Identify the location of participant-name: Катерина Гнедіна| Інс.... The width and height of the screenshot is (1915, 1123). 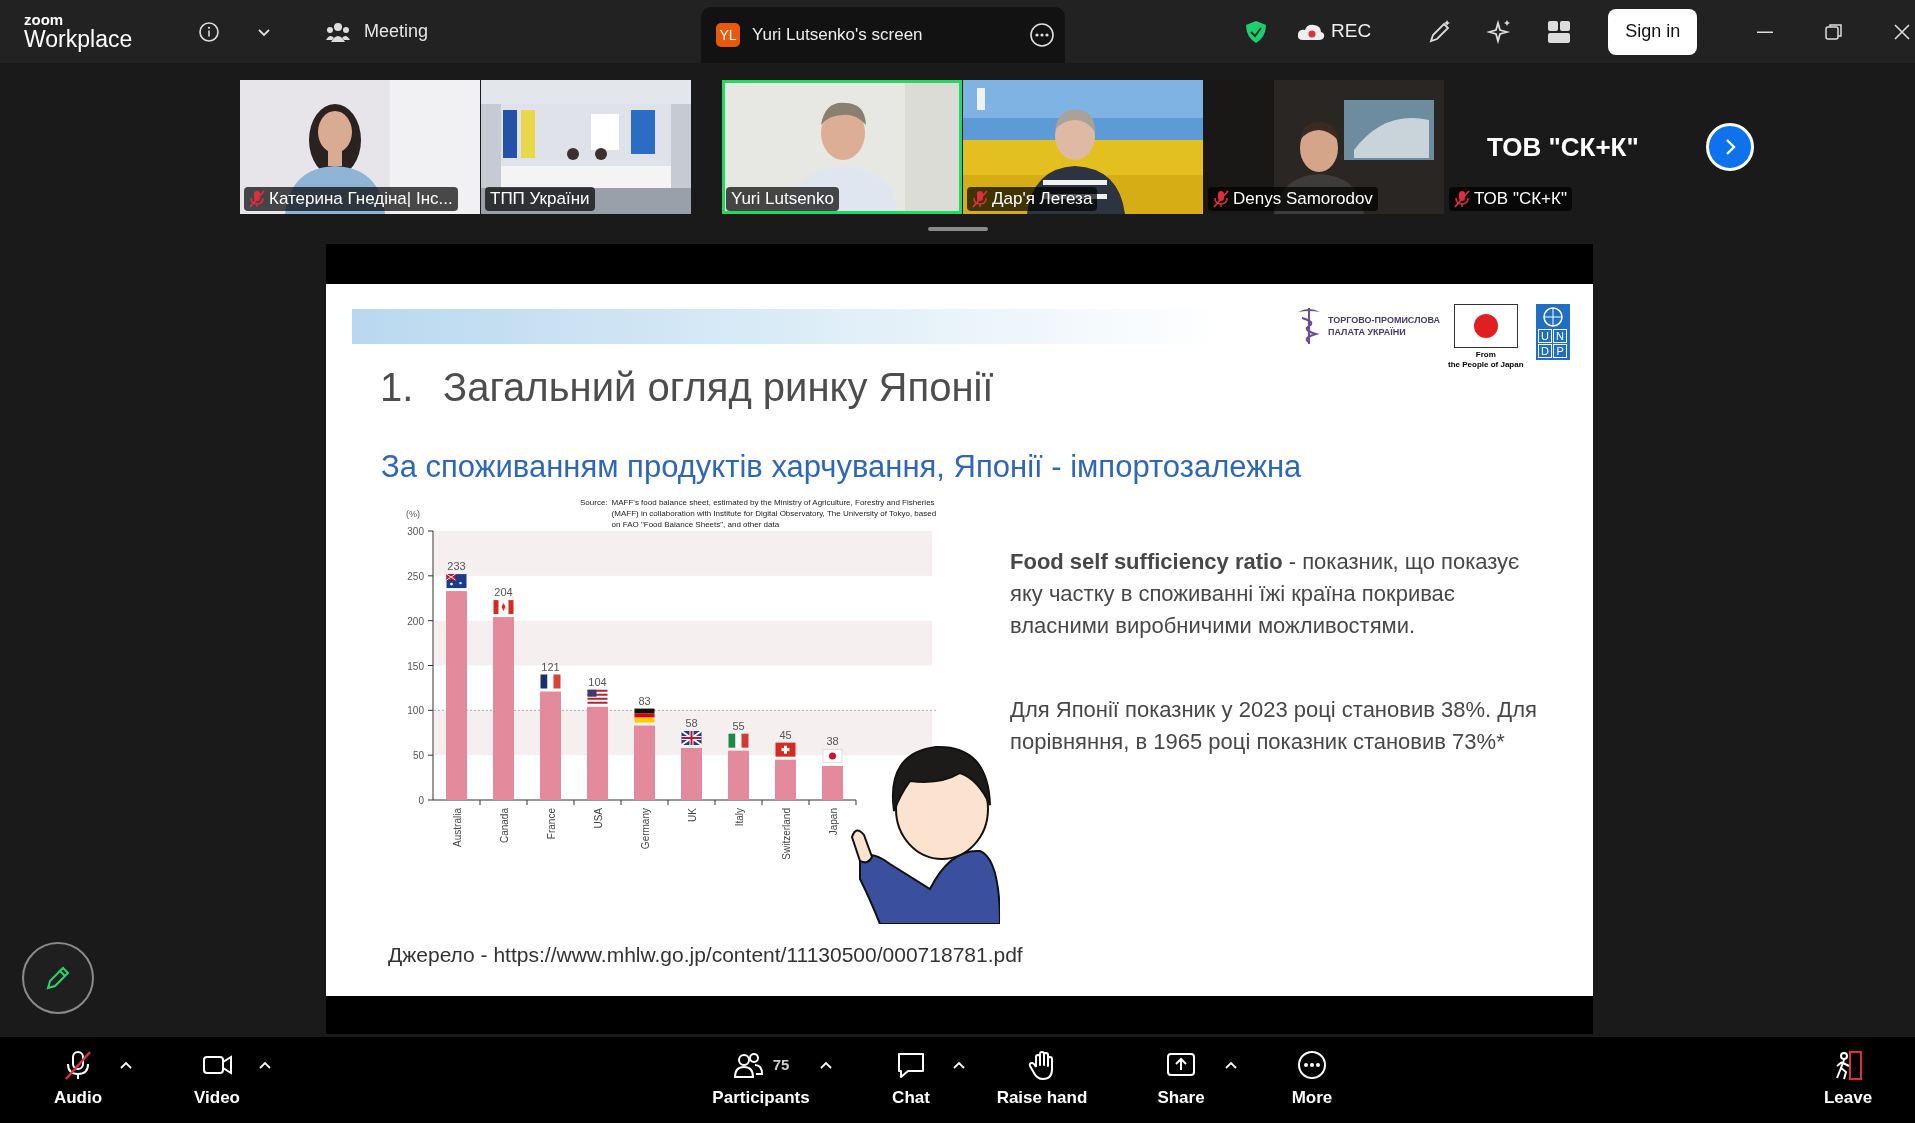
(361, 199).